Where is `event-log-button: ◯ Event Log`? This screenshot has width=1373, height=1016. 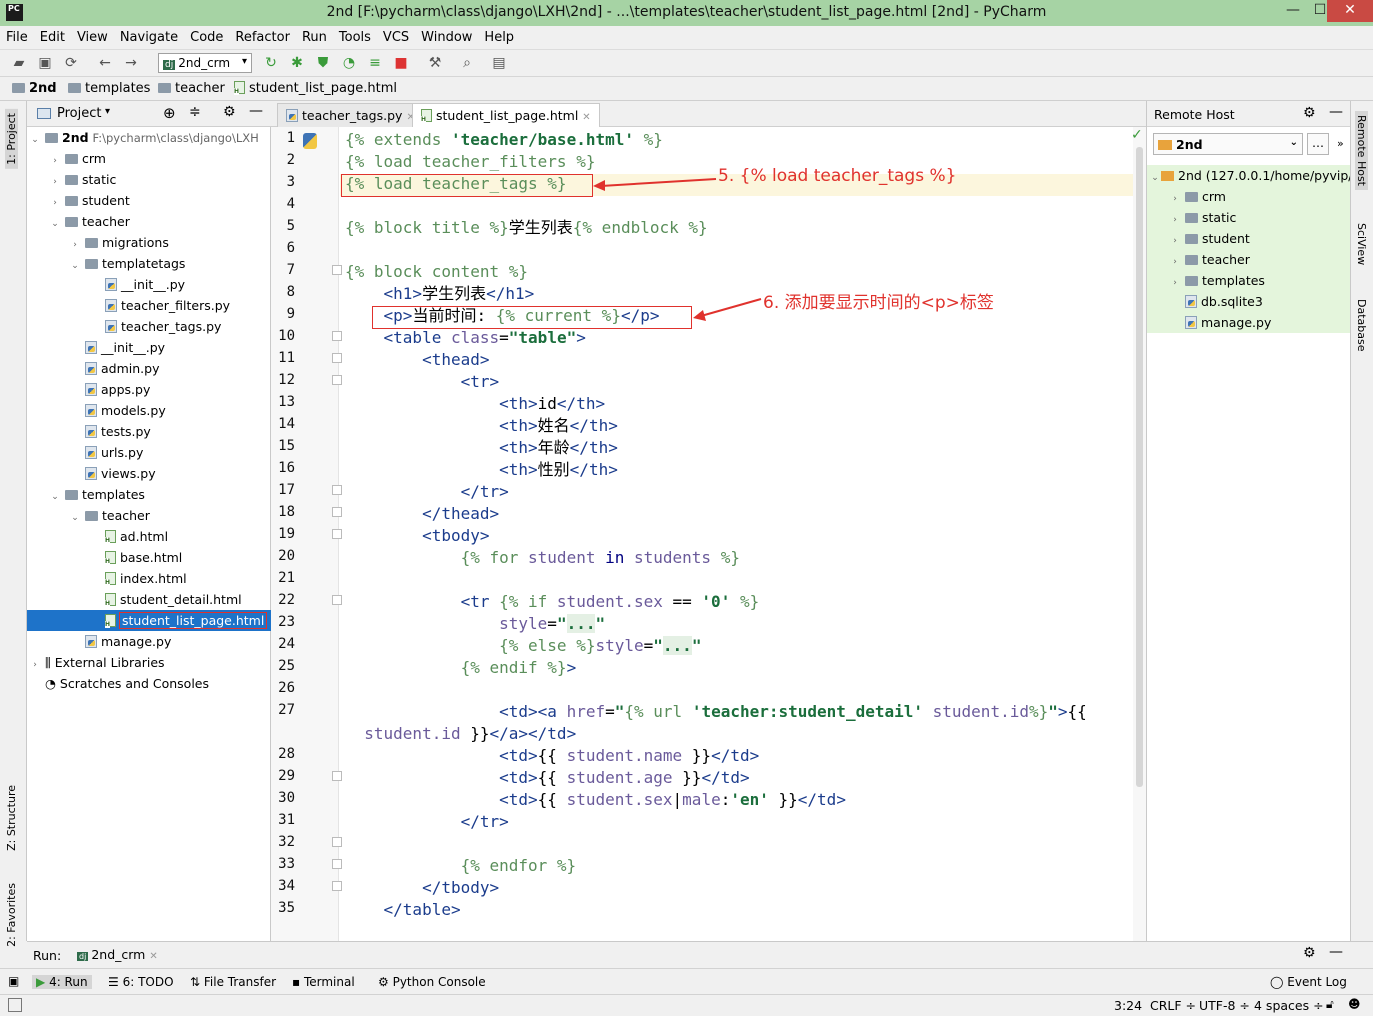 event-log-button: ◯ Event Log is located at coordinates (1308, 982).